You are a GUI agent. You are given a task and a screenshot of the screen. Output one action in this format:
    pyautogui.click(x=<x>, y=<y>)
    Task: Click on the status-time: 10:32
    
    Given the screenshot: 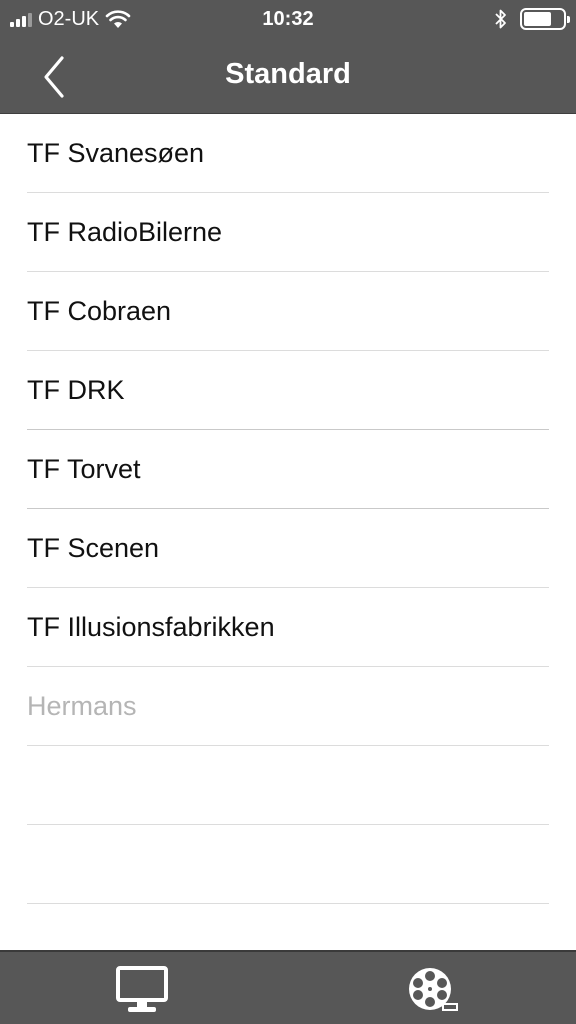 What is the action you would take?
    pyautogui.click(x=288, y=19)
    